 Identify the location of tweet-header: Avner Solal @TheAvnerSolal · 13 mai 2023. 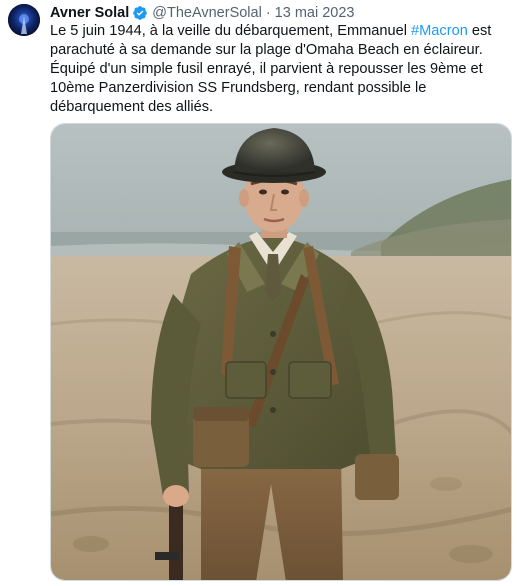
(202, 13).